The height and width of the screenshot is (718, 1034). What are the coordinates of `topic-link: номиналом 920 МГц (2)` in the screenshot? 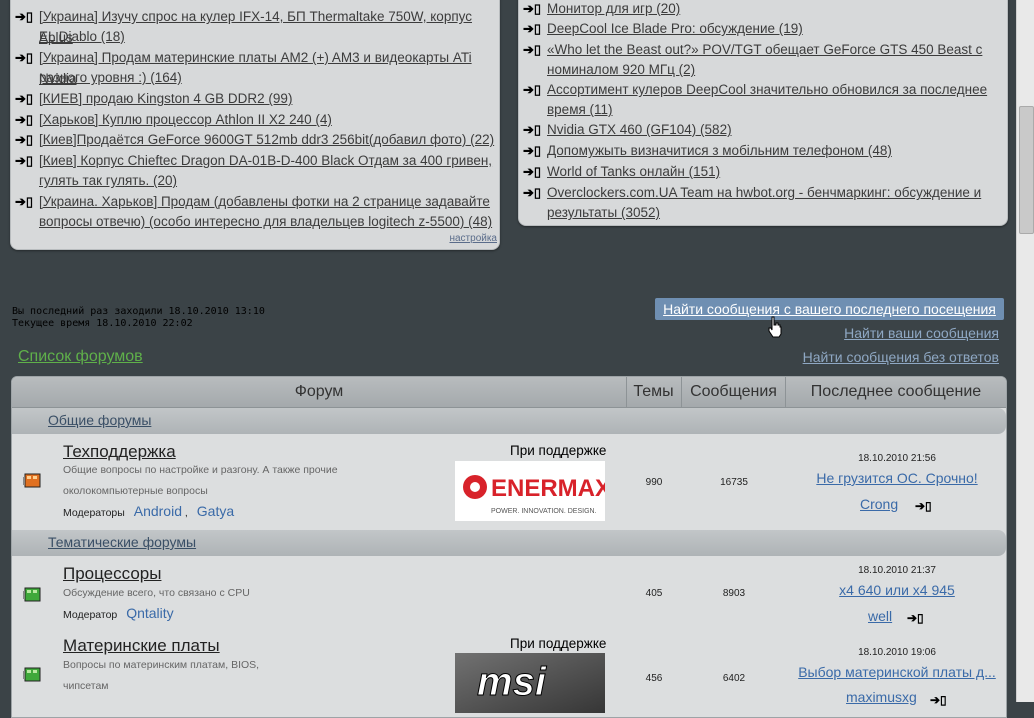 It's located at (621, 70).